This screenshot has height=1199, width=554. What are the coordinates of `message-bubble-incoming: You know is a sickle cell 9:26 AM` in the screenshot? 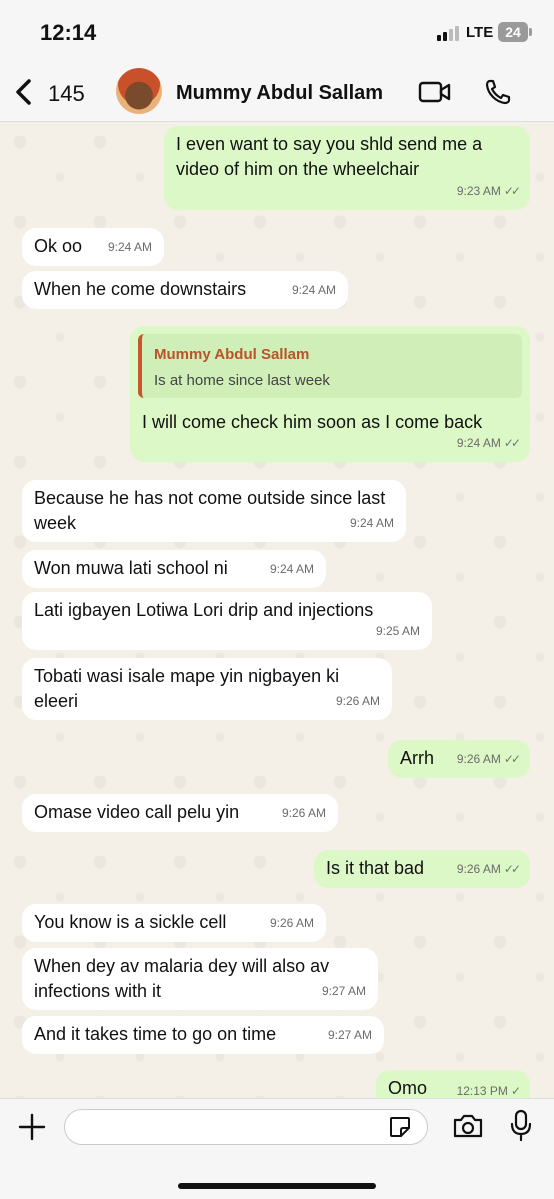 It's located at (174, 923).